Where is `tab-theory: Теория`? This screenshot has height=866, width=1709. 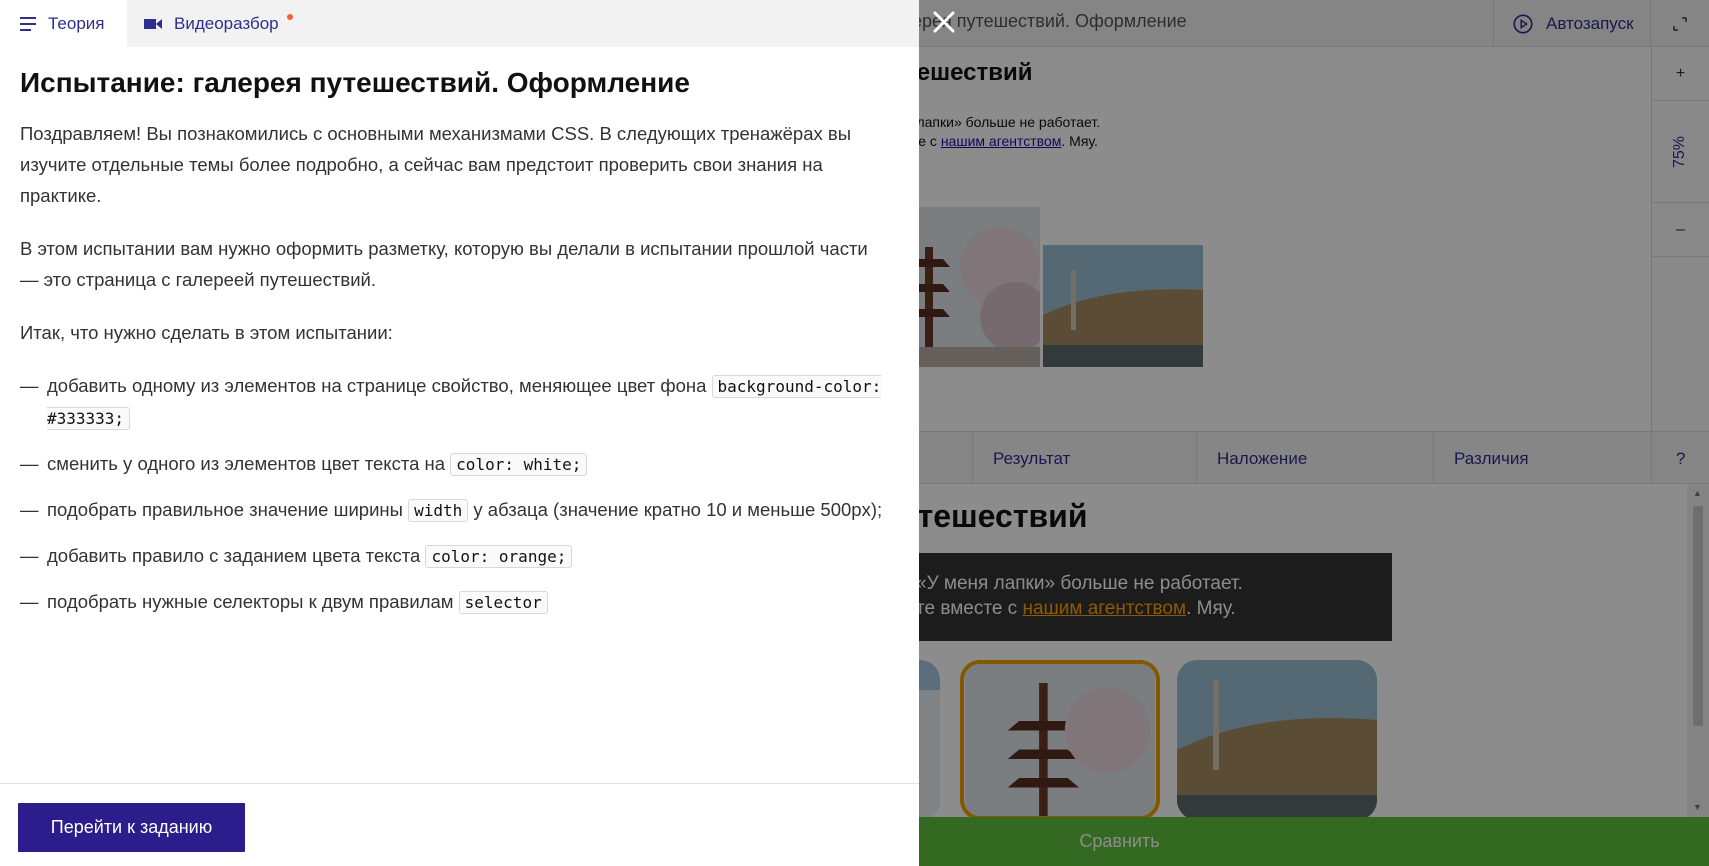 tab-theory: Теория is located at coordinates (63, 23).